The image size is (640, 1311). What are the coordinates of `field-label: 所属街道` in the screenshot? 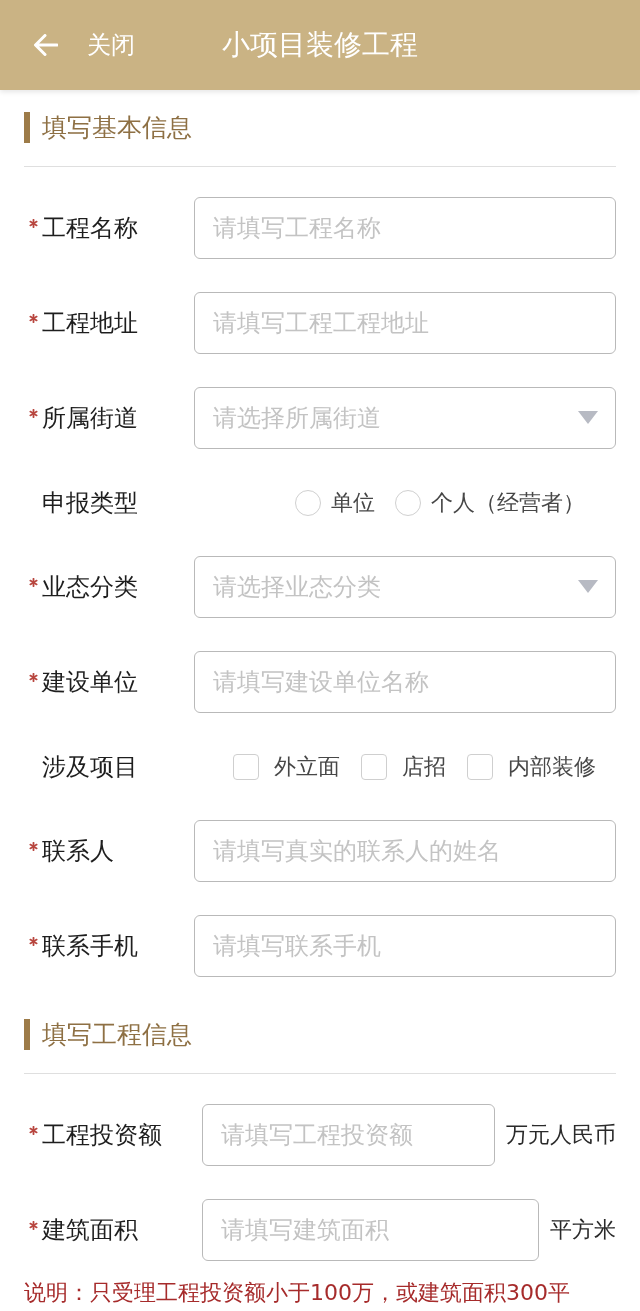 It's located at (90, 418).